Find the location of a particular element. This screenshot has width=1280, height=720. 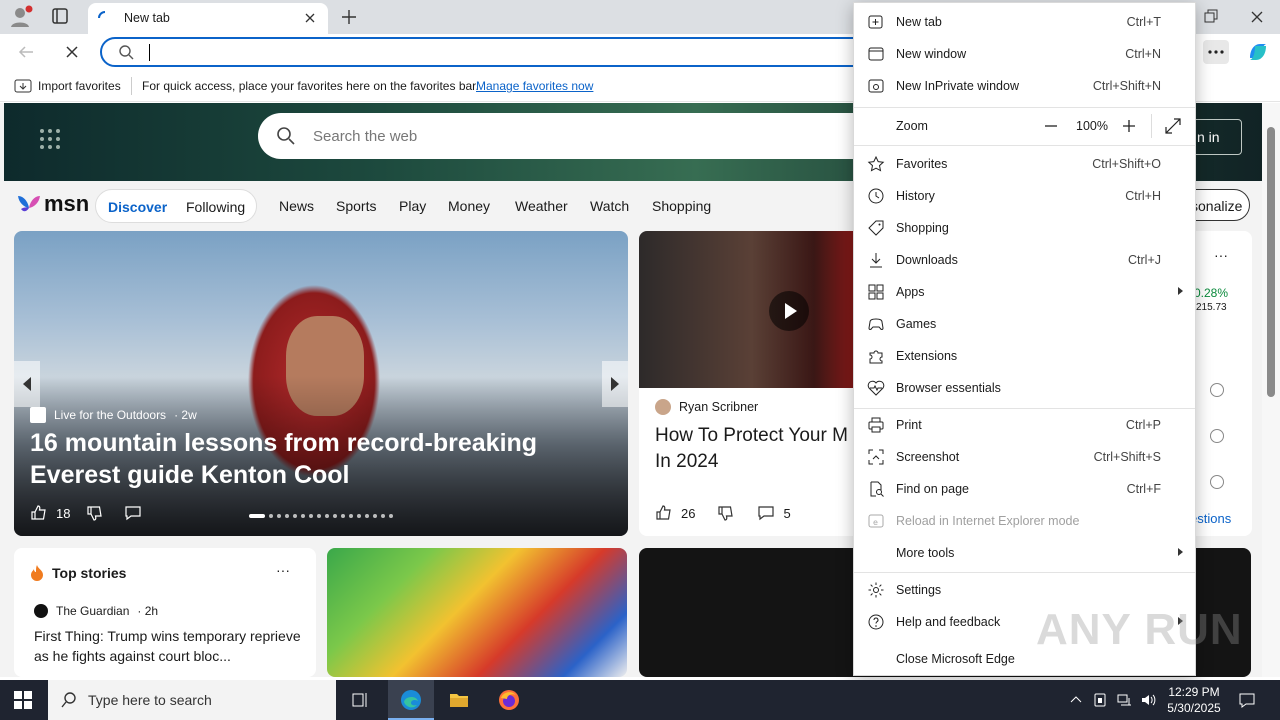

edge-taskbar-icon is located at coordinates (411, 700).